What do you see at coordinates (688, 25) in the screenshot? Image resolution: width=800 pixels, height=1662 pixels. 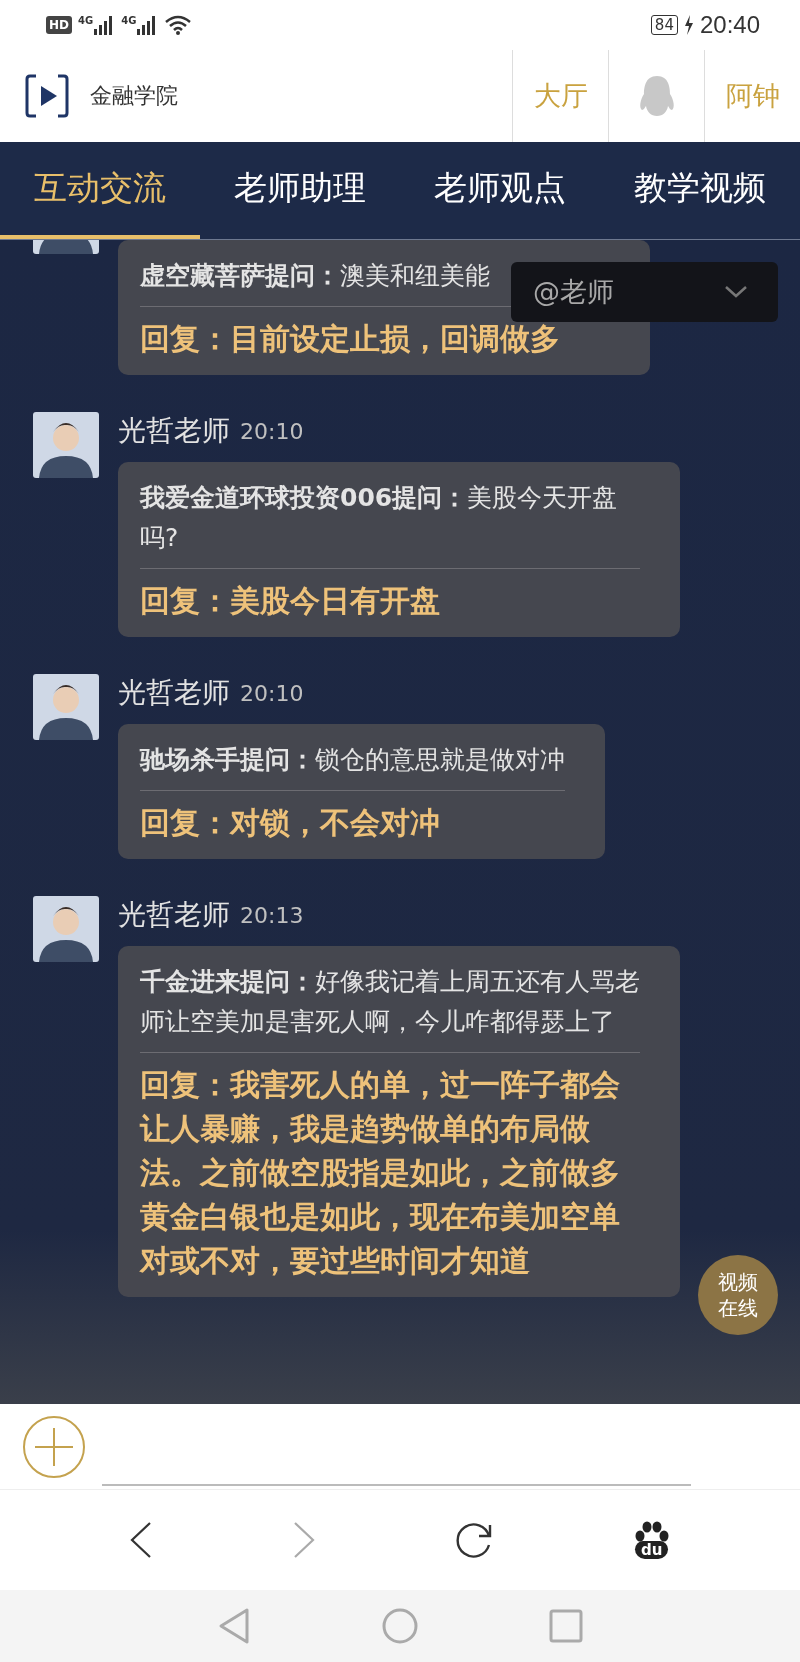 I see `charging-icon` at bounding box center [688, 25].